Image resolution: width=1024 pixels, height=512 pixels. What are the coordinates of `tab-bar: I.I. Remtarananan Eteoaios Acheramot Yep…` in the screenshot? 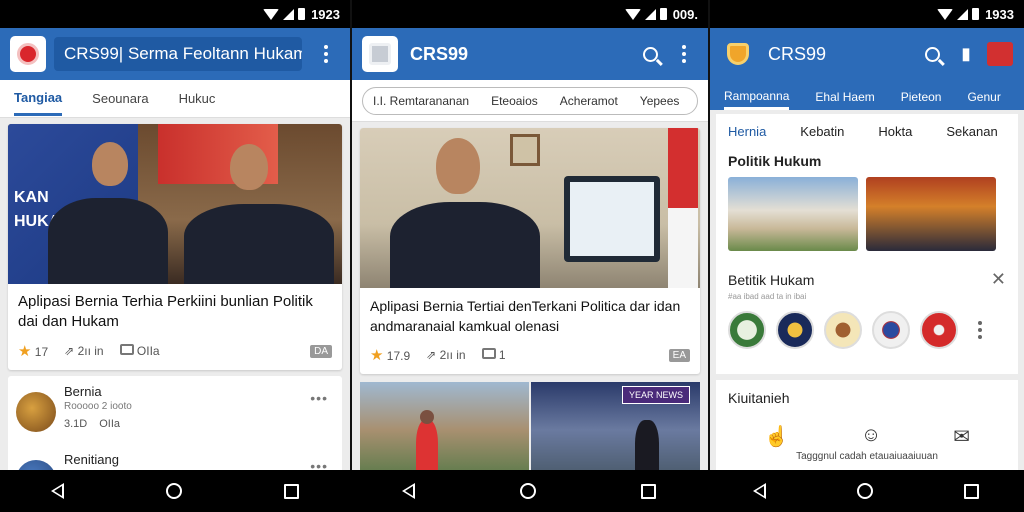 It's located at (530, 101).